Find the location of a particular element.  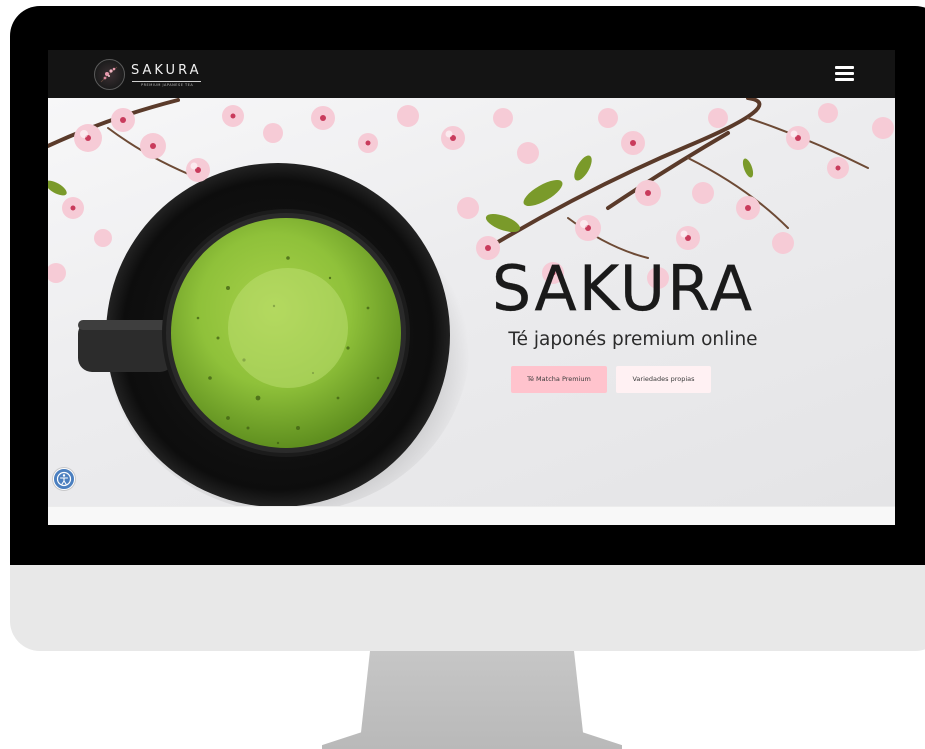

matcha-premium-button: Té Matcha Premium is located at coordinates (559, 379).